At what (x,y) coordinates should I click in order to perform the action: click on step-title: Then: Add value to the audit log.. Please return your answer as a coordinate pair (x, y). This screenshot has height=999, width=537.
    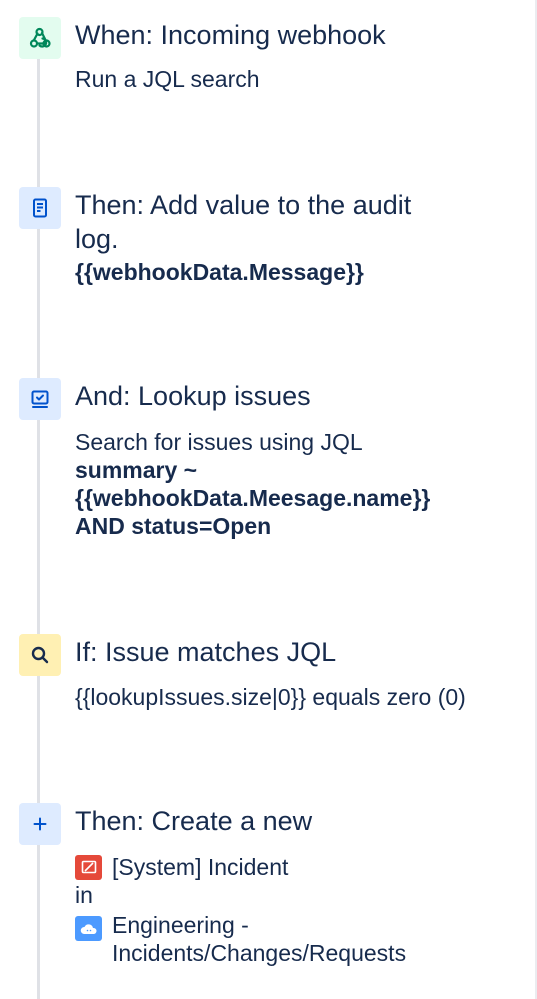
    Looking at the image, I should click on (243, 222).